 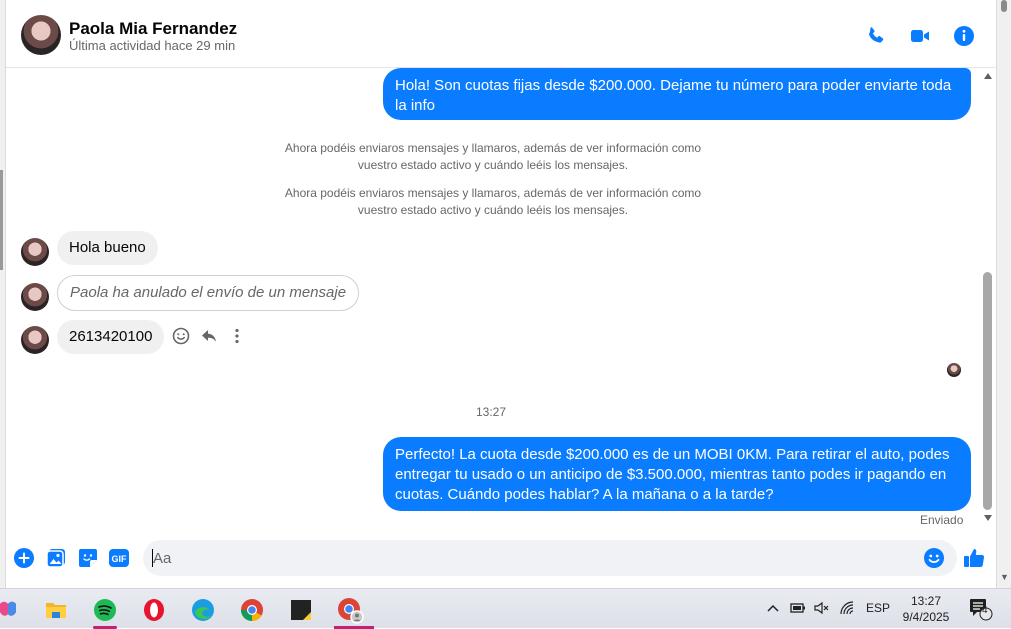 I want to click on gif-label: GIF, so click(x=120, y=559).